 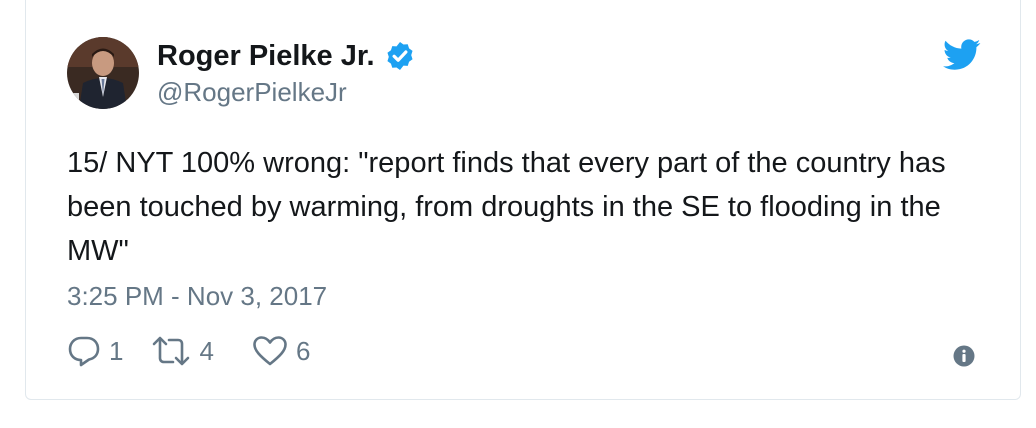 I want to click on info-icon, so click(x=964, y=356).